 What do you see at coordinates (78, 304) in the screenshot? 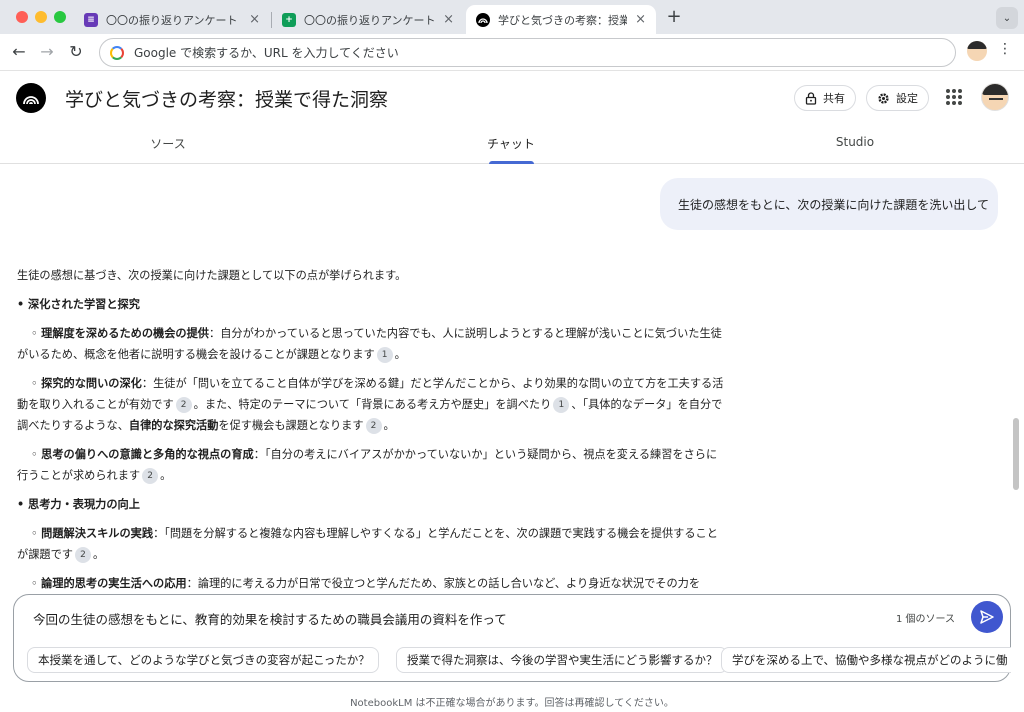
I see `section-heading: • 深化された学習と探究` at bounding box center [78, 304].